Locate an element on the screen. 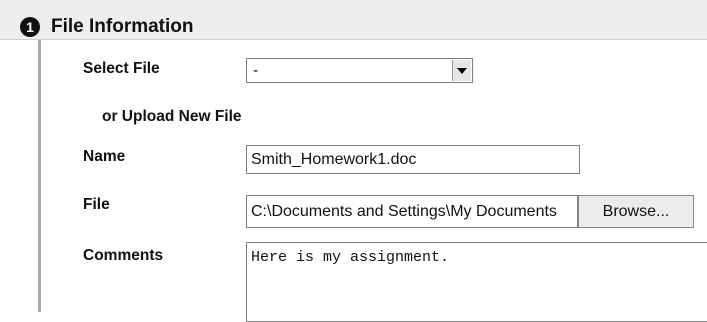  dropdown-arrow-button is located at coordinates (461, 70).